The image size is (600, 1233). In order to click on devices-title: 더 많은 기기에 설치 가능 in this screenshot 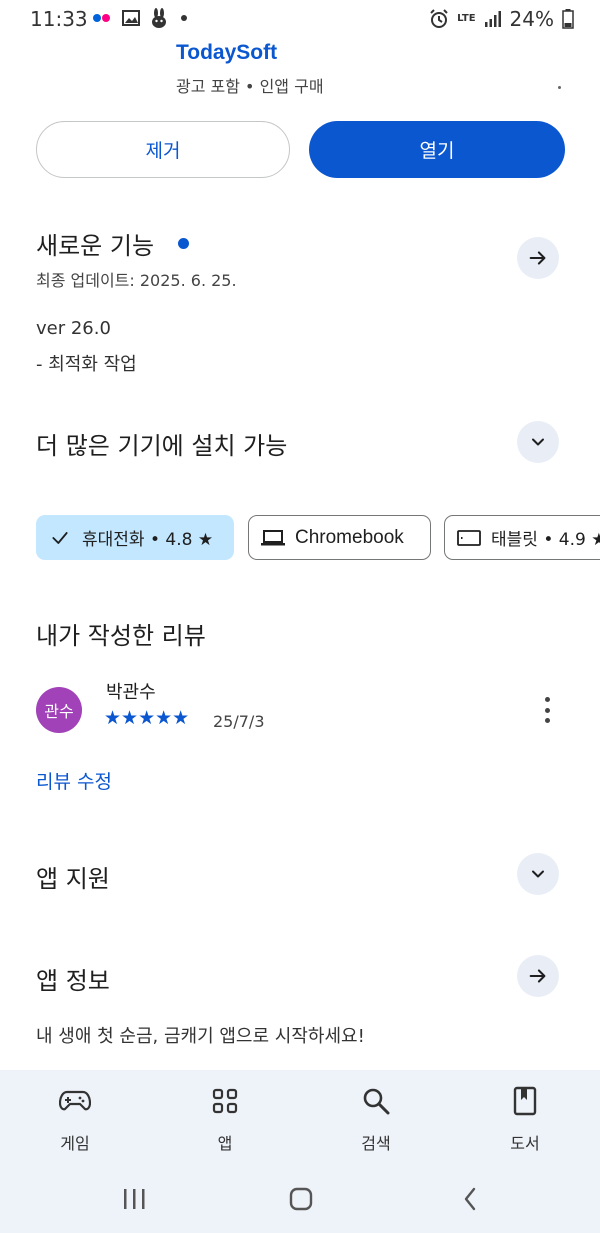, I will do `click(162, 446)`.